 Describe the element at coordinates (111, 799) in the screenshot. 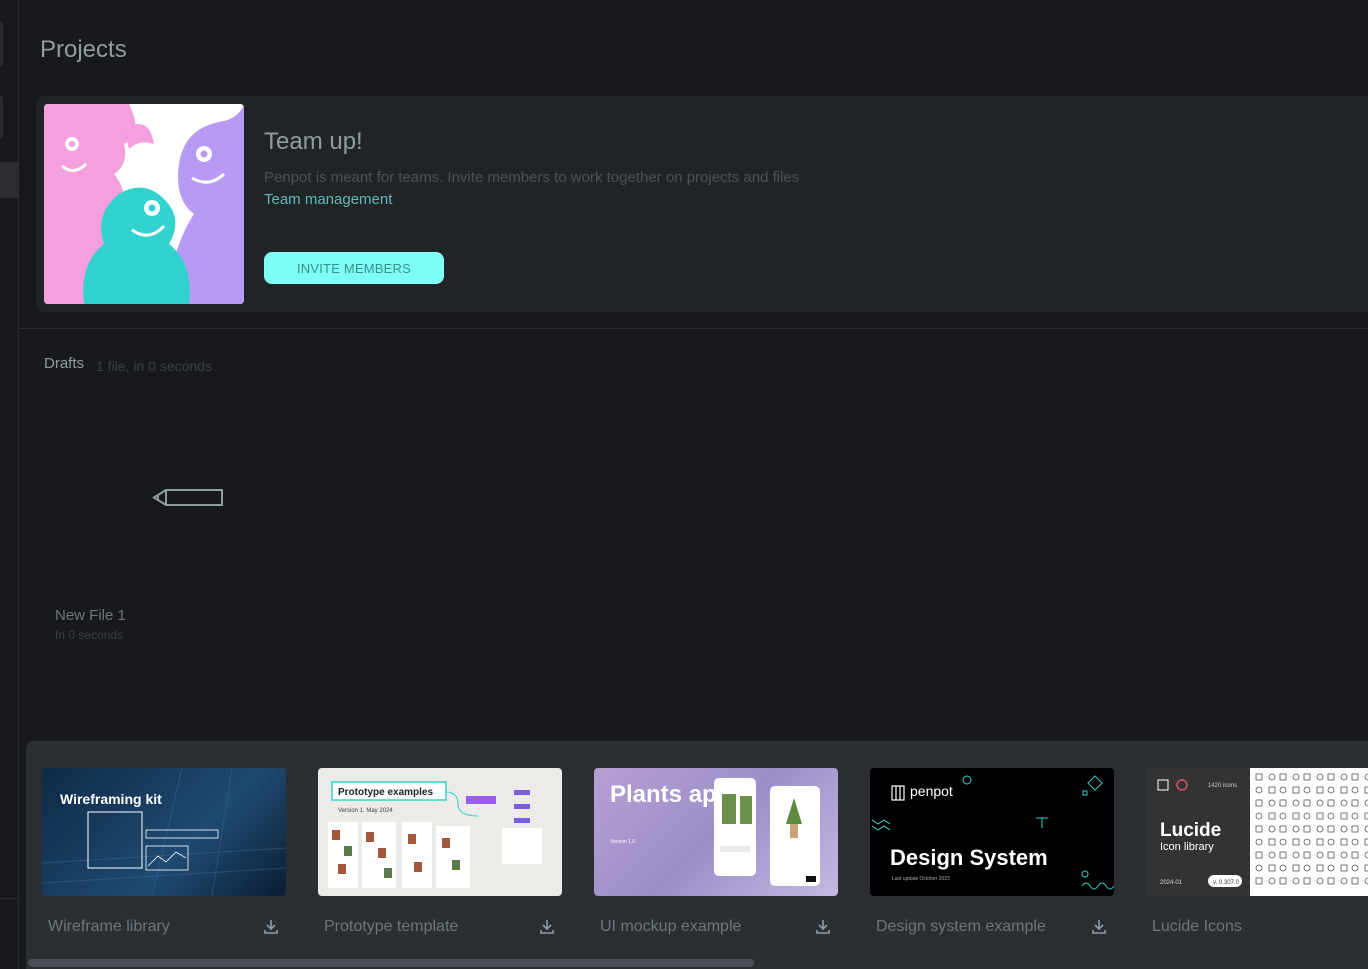

I see `template-thumb-title: Wireframing kit` at that location.